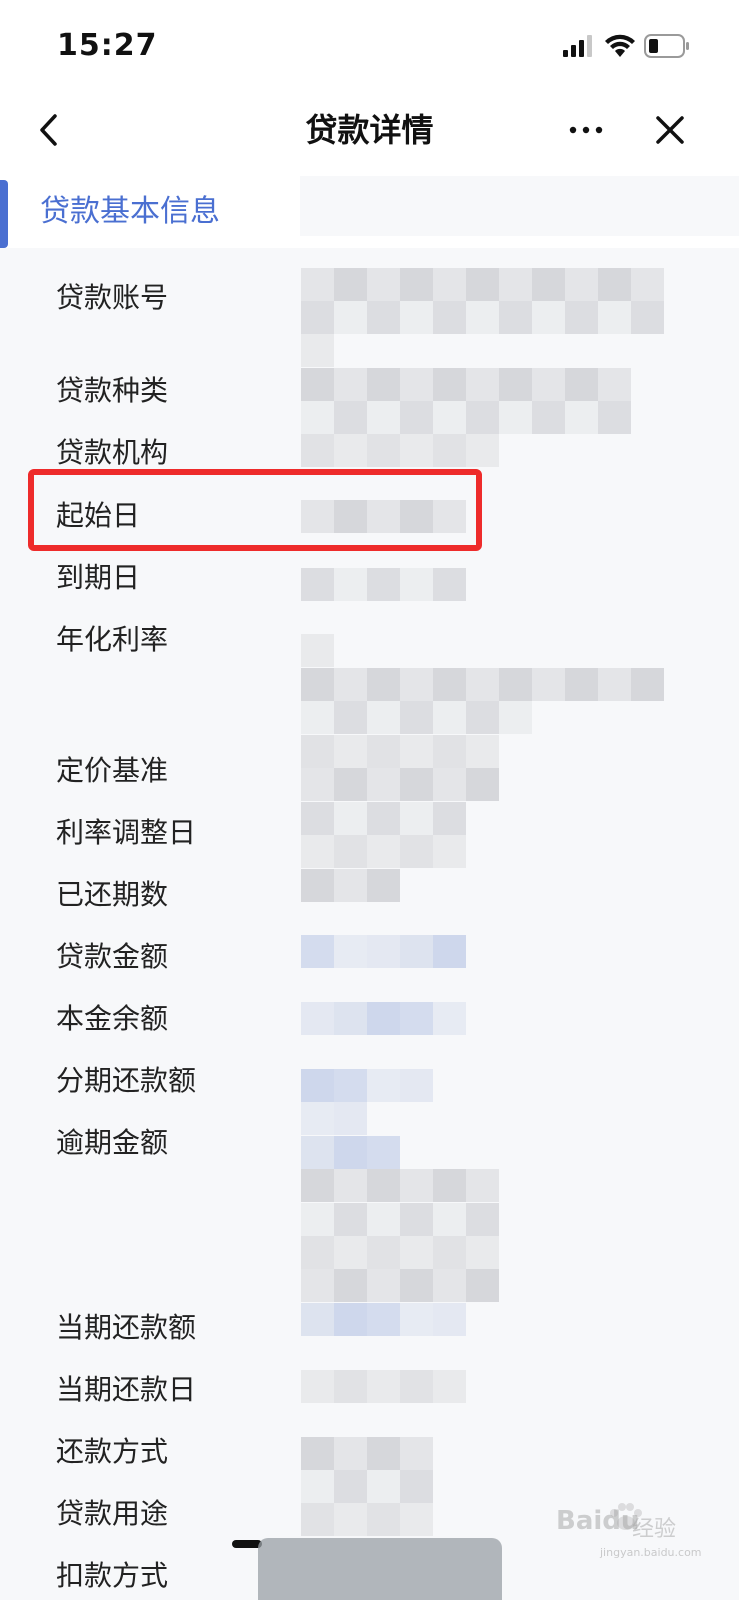  Describe the element at coordinates (586, 130) in the screenshot. I see `more-button` at that location.